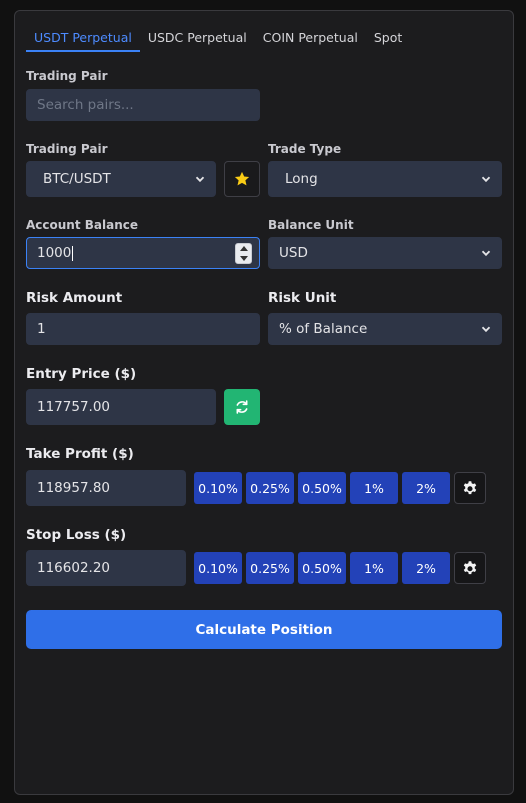 This screenshot has width=526, height=803. What do you see at coordinates (270, 568) in the screenshot?
I see `stop-loss-preset-button: 0.25%` at bounding box center [270, 568].